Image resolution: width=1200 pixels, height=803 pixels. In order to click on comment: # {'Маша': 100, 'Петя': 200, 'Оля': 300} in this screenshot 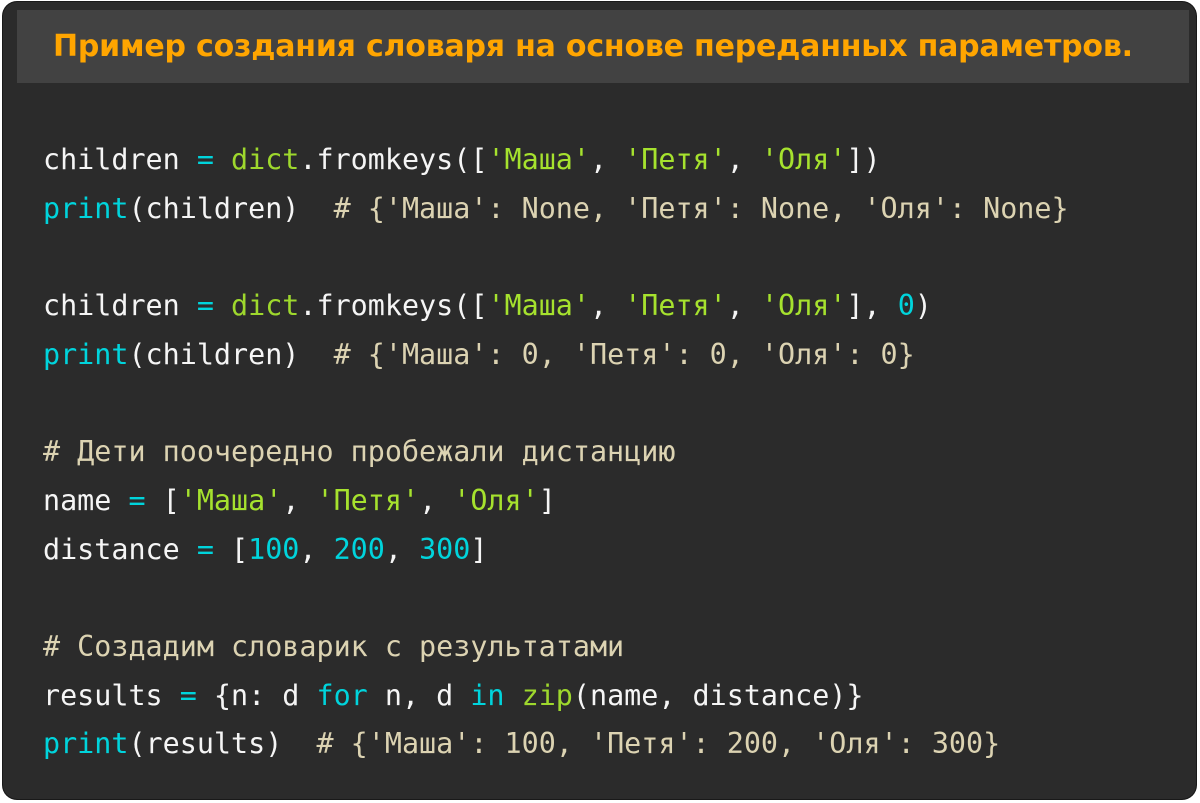, I will do `click(658, 744)`.